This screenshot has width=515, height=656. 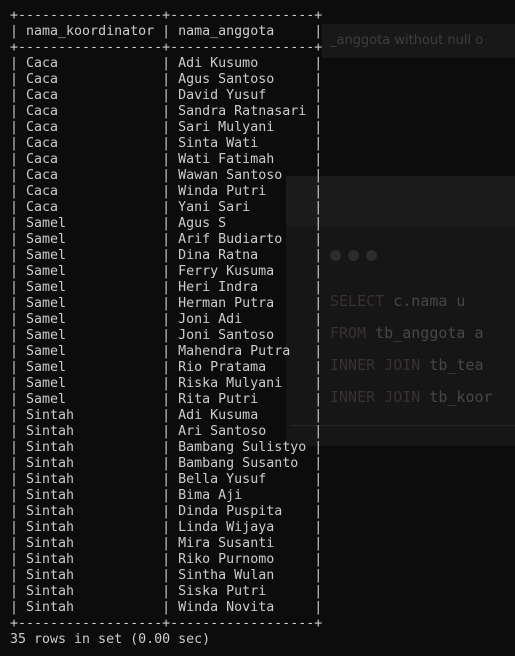 What do you see at coordinates (226, 159) in the screenshot?
I see `cell-nama-anggota: Wati Fatimah` at bounding box center [226, 159].